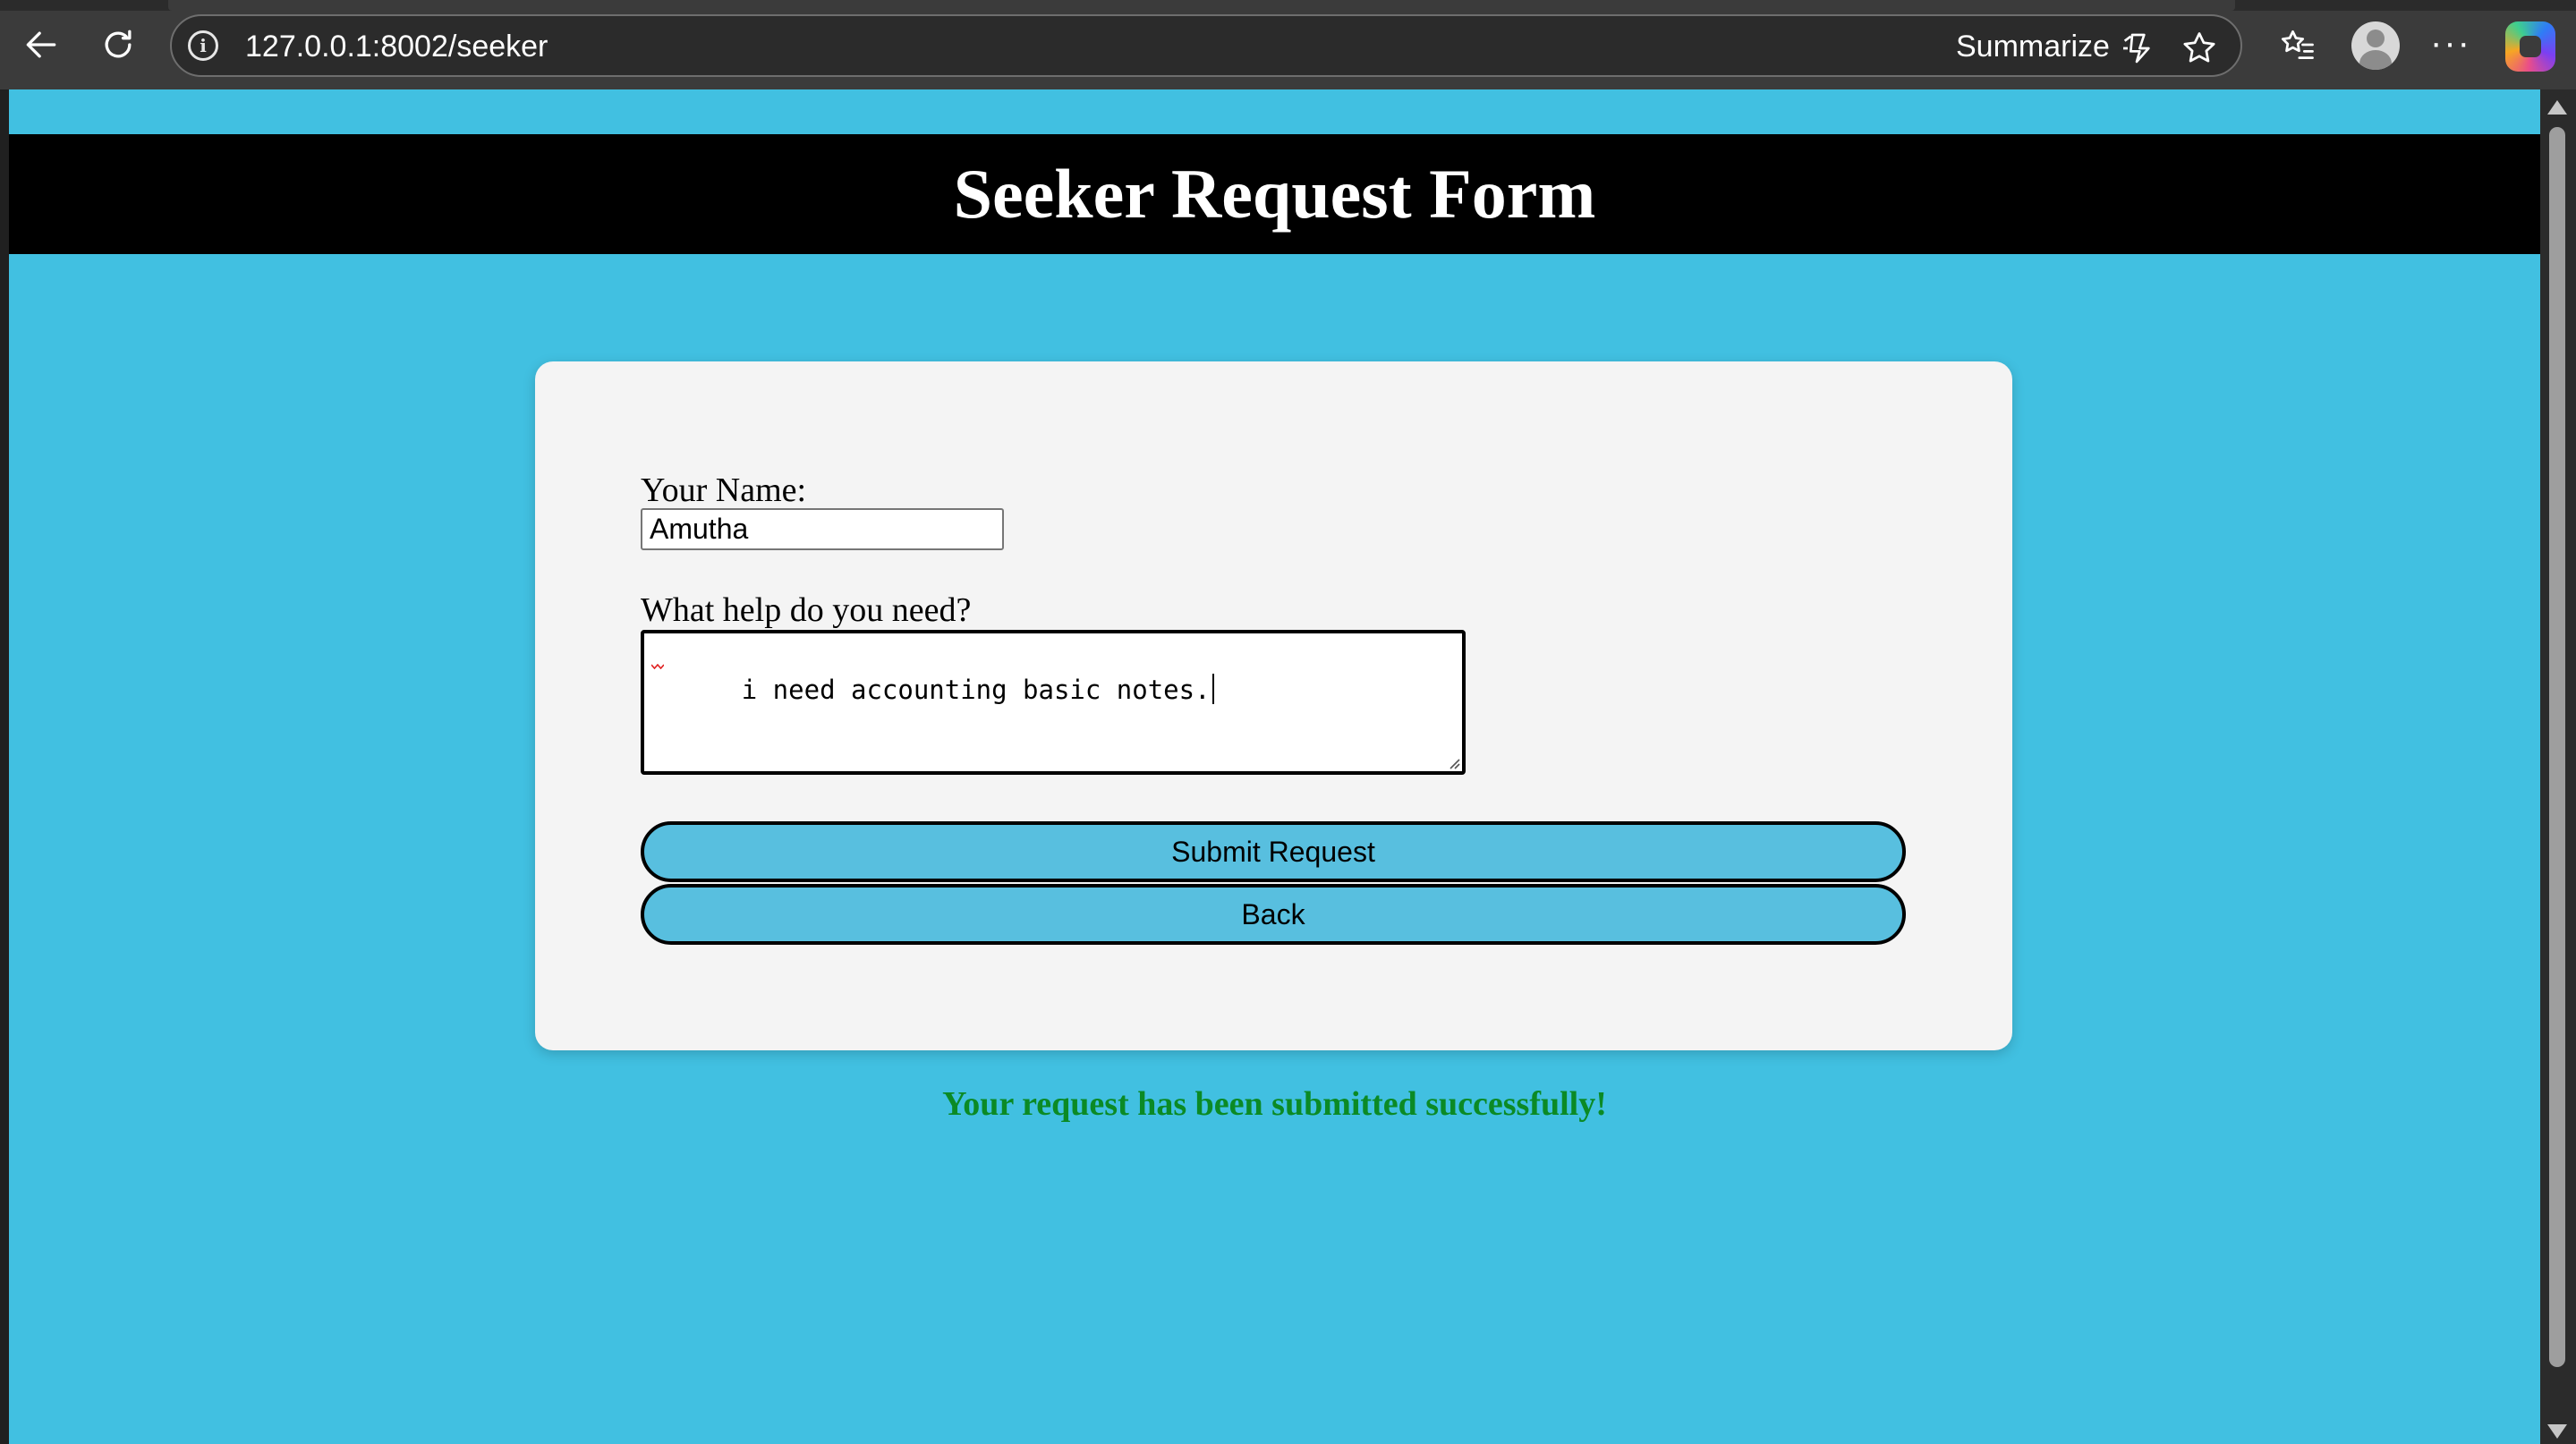  I want to click on favorites-icon, so click(2297, 44).